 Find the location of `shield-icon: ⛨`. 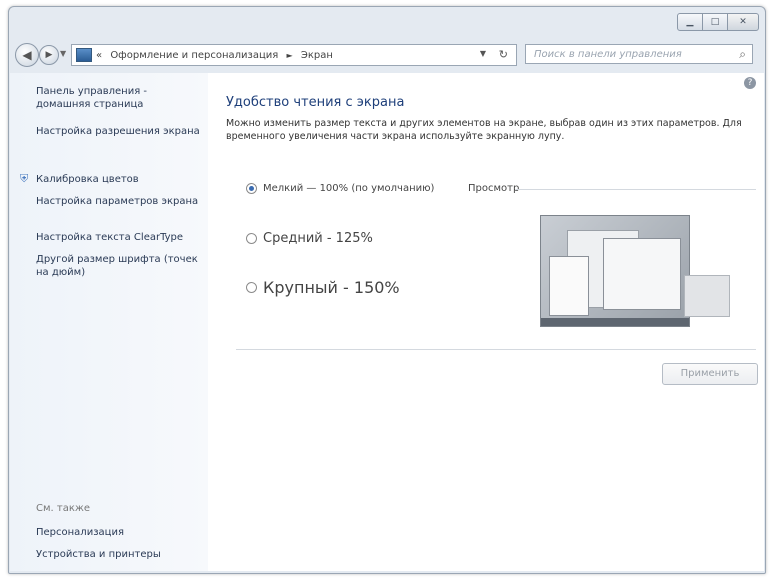

shield-icon: ⛨ is located at coordinates (24, 178).